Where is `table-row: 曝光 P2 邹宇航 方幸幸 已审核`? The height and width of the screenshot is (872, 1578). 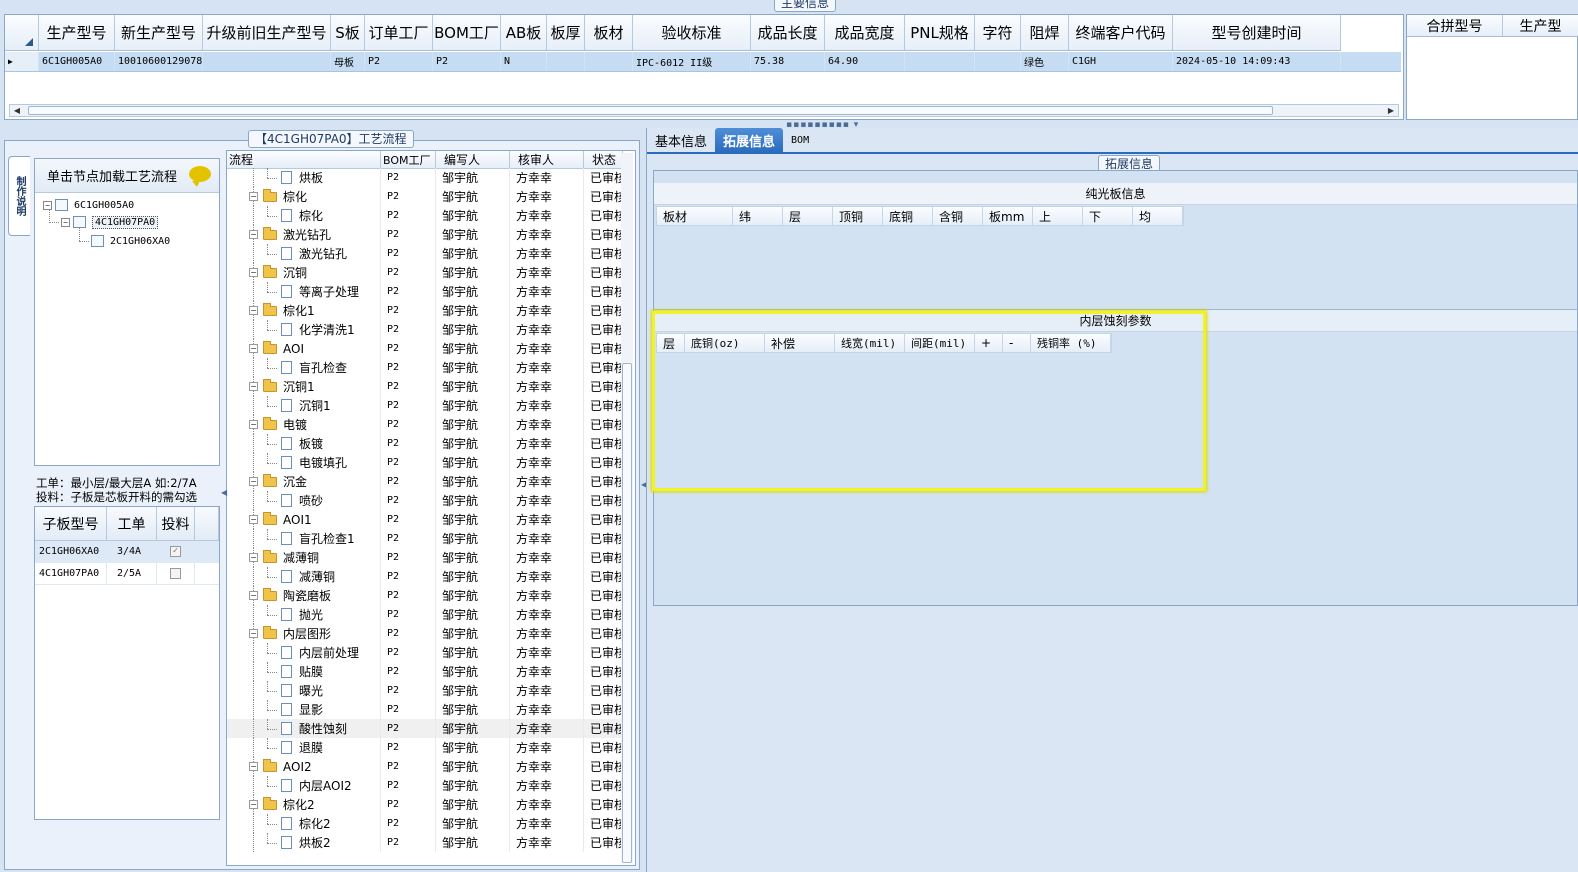
table-row: 曝光 P2 邹宇航 方幸幸 已审核 is located at coordinates (425, 690).